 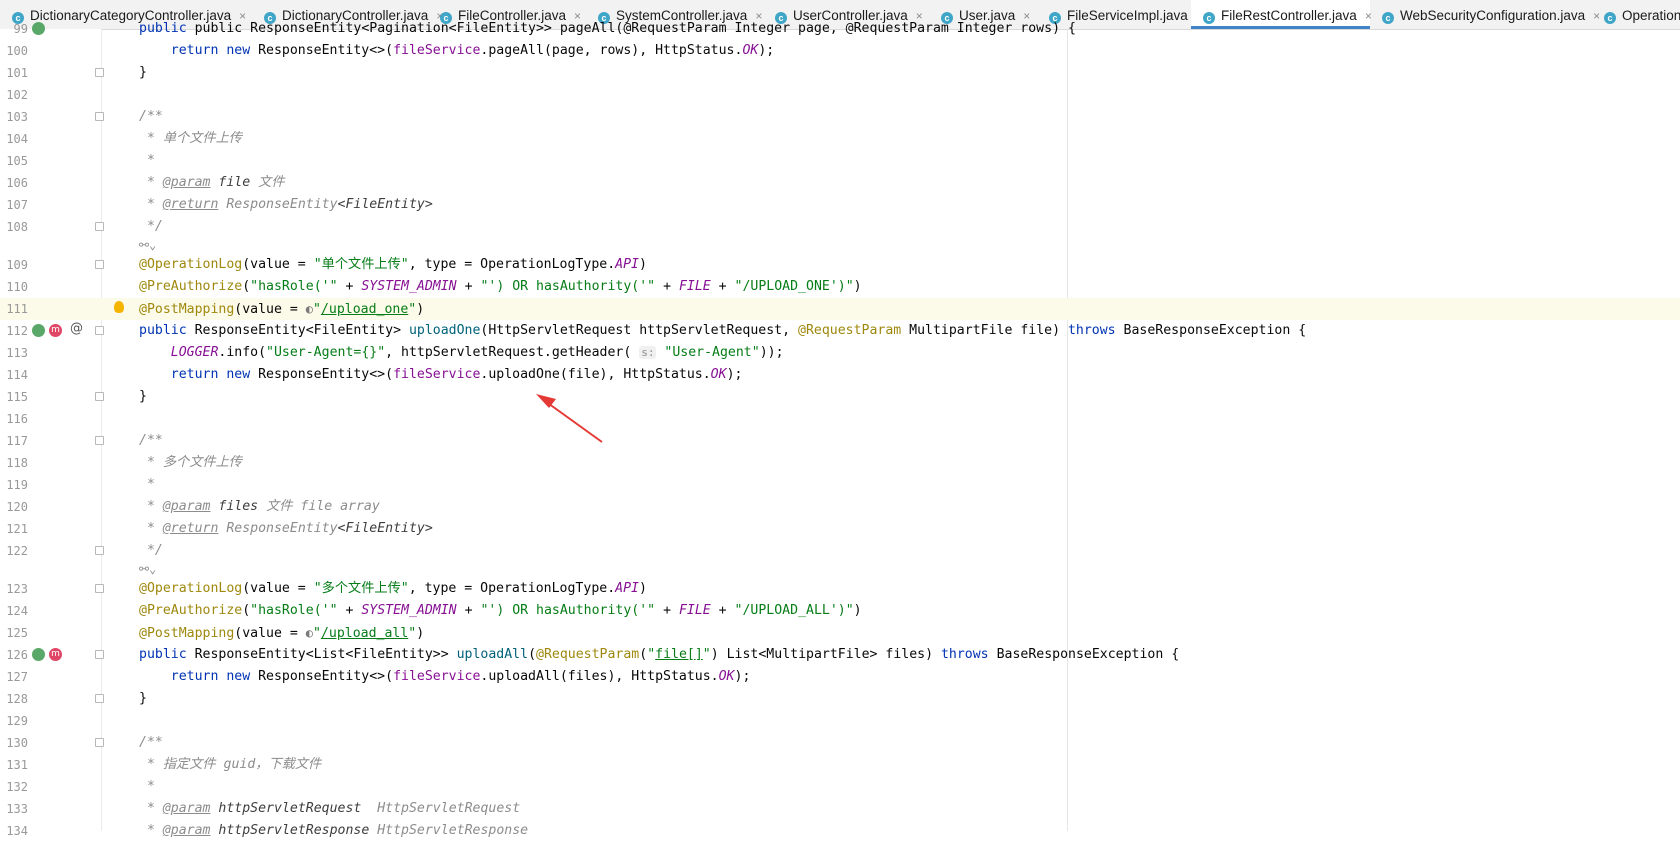 I want to click on arrow-shaft, so click(x=573, y=421).